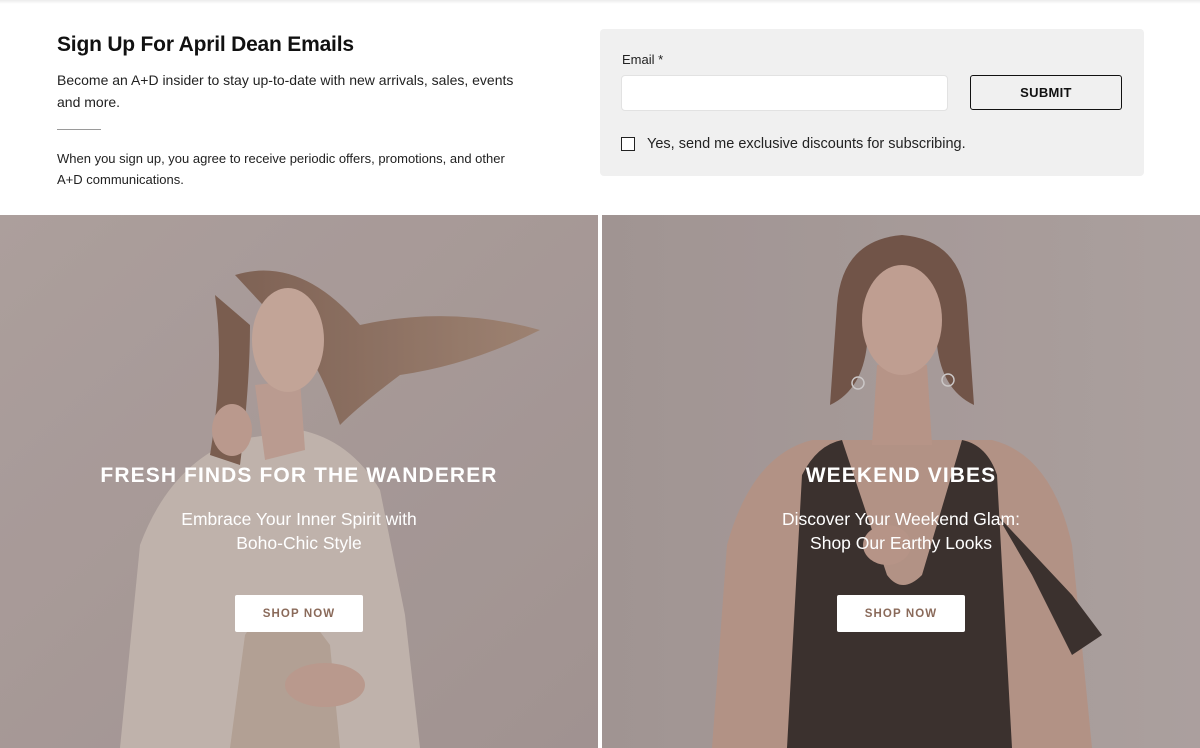 This screenshot has width=1200, height=748. Describe the element at coordinates (784, 93) in the screenshot. I see `email-field` at that location.